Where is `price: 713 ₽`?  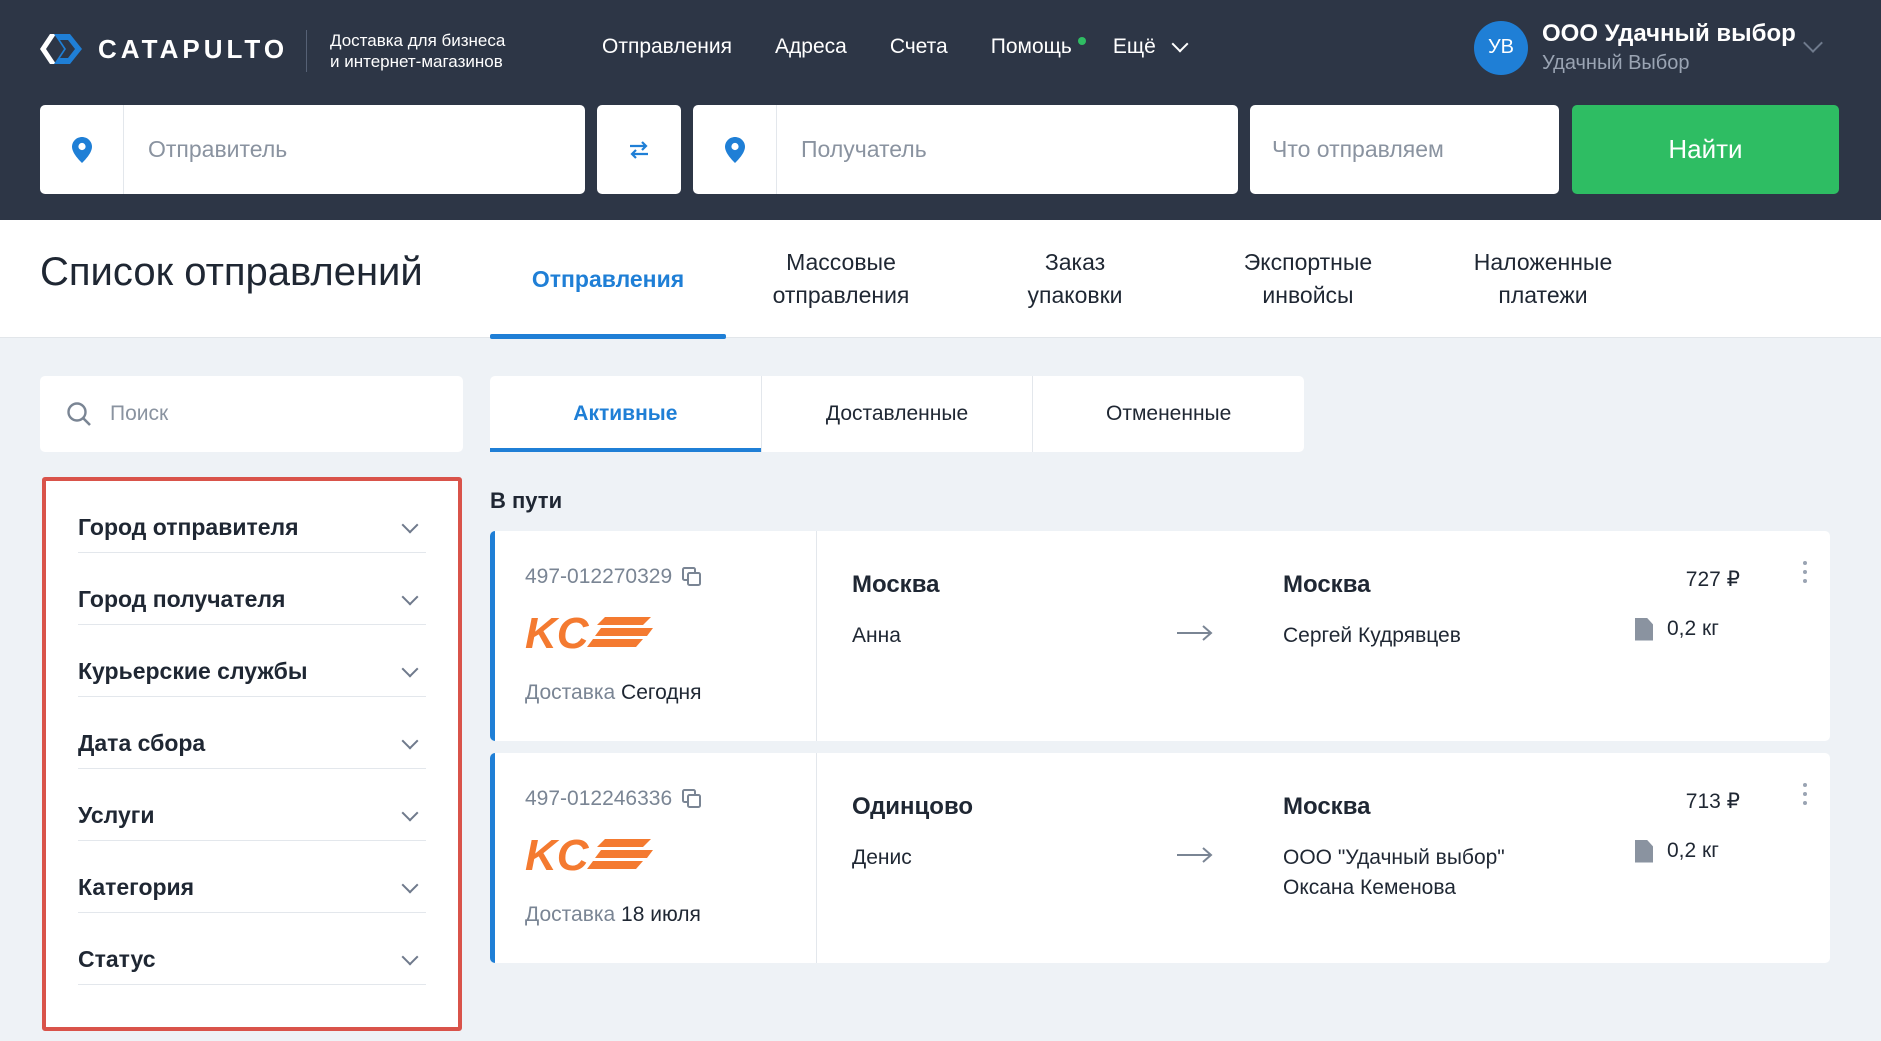 price: 713 ₽ is located at coordinates (1712, 801).